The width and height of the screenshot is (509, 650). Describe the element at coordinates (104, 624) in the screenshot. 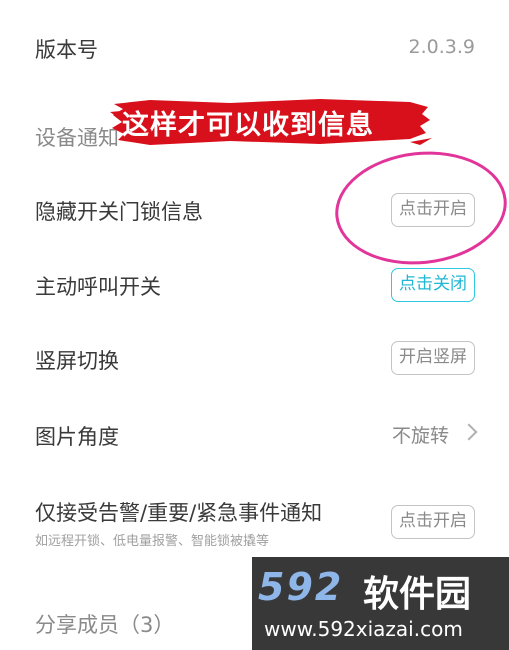

I see `share-members-label: 分享成员（3）` at that location.